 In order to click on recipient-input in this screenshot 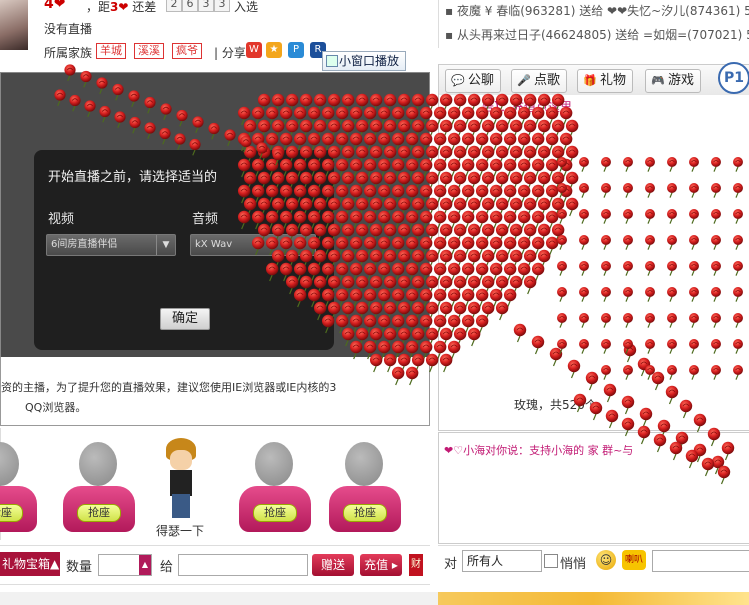, I will do `click(243, 565)`.